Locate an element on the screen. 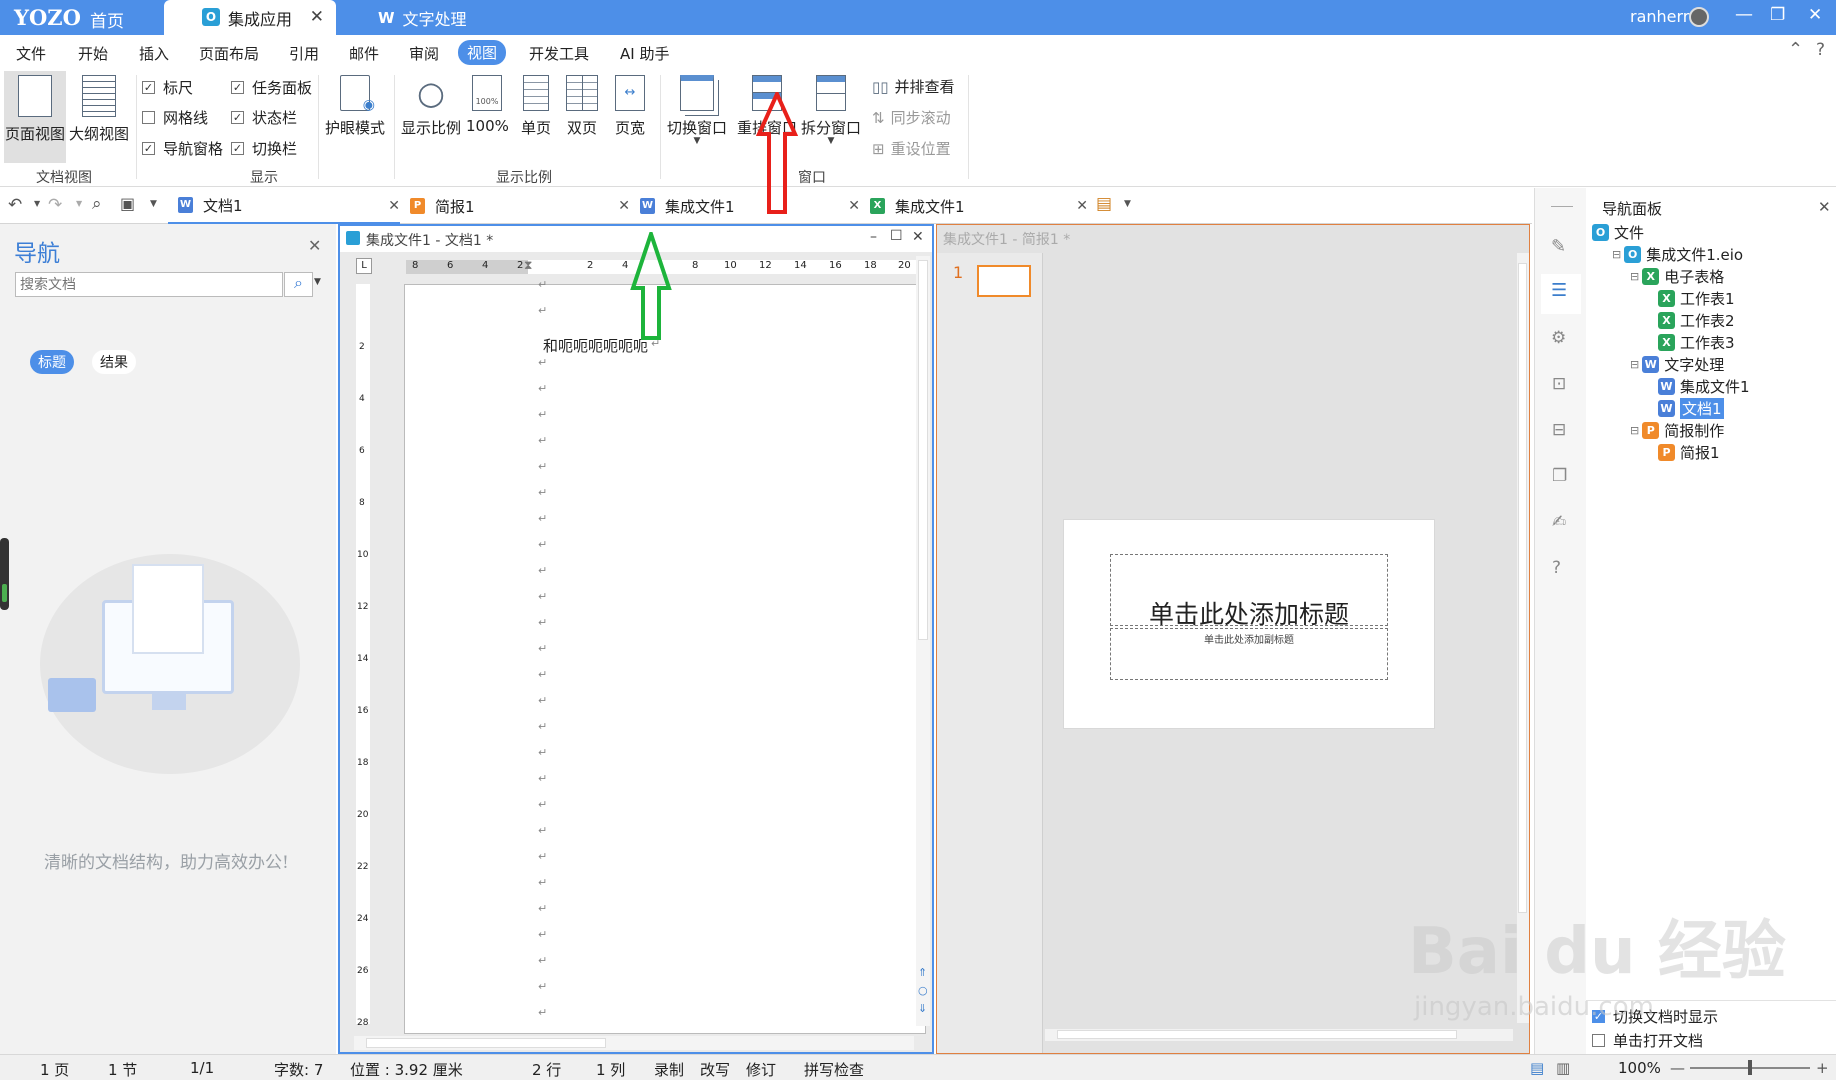  status-record: 录制 is located at coordinates (669, 1069).